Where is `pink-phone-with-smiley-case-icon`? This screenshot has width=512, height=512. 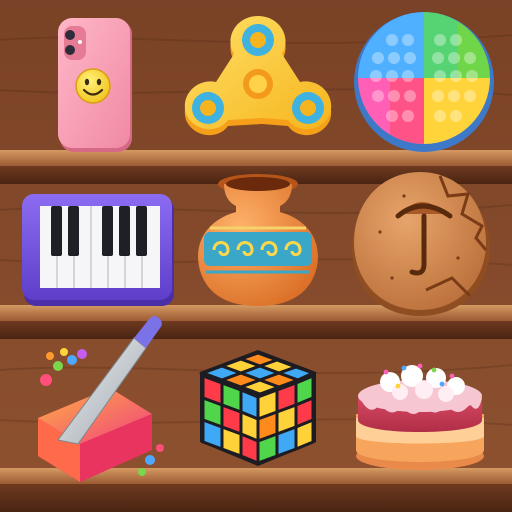 pink-phone-with-smiley-case-icon is located at coordinates (95, 85).